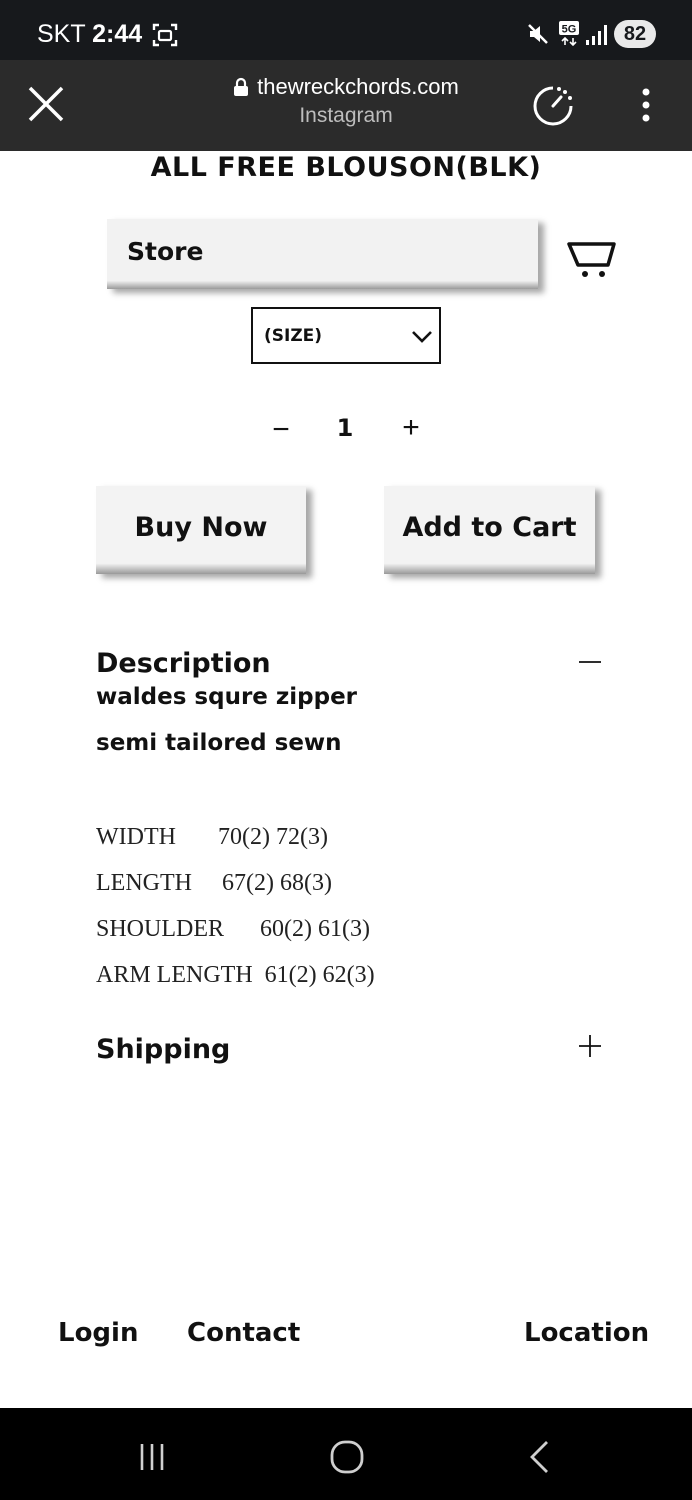  What do you see at coordinates (569, 30) in the screenshot?
I see `network-label: 5G` at bounding box center [569, 30].